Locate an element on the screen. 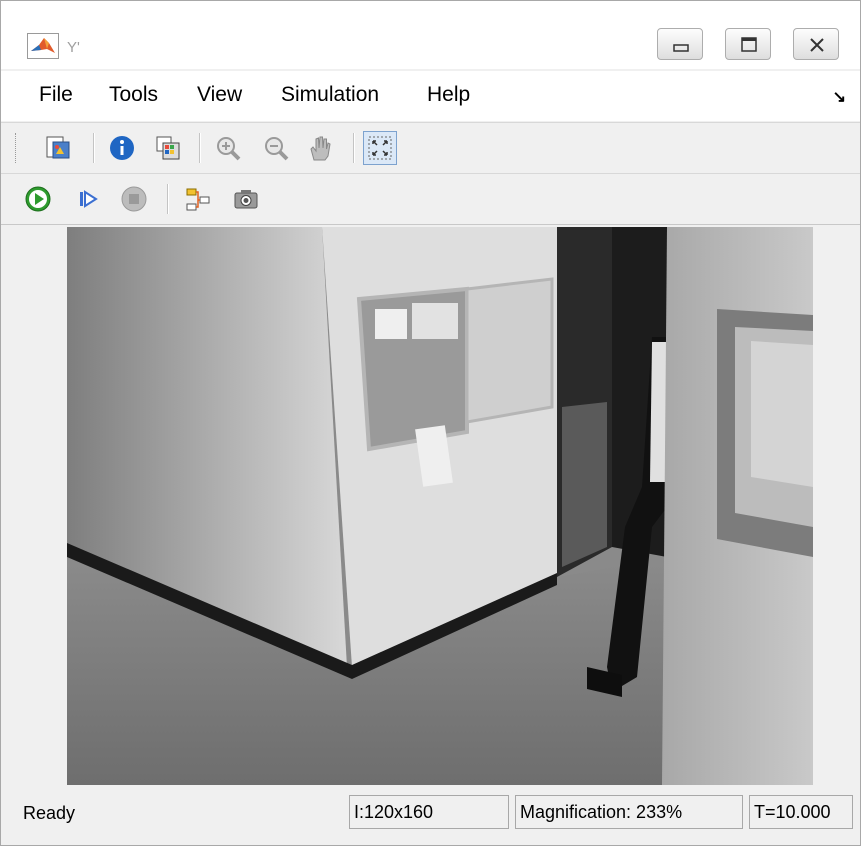 The height and width of the screenshot is (846, 861). run-icon is located at coordinates (38, 199).